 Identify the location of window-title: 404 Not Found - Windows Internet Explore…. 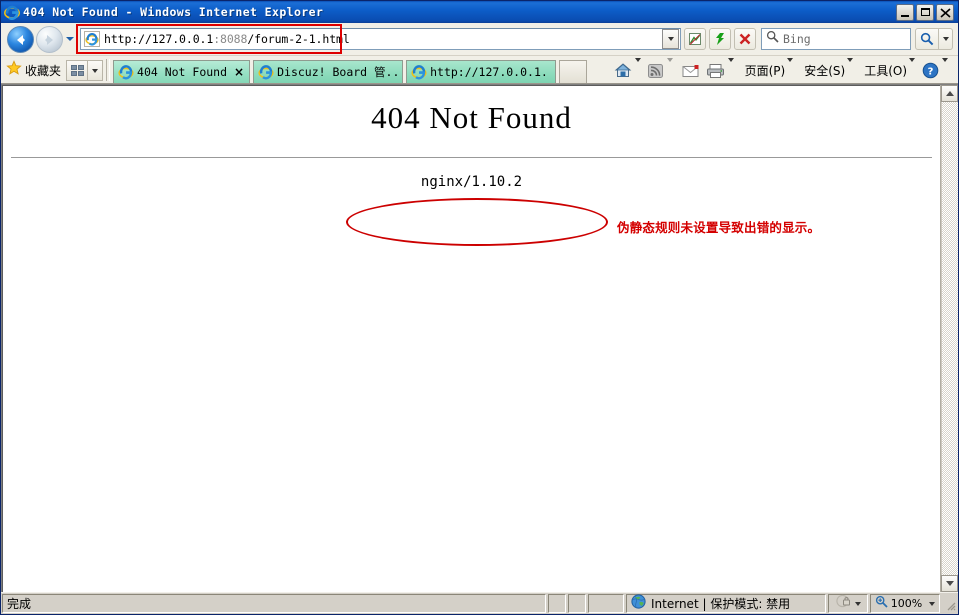
(173, 12).